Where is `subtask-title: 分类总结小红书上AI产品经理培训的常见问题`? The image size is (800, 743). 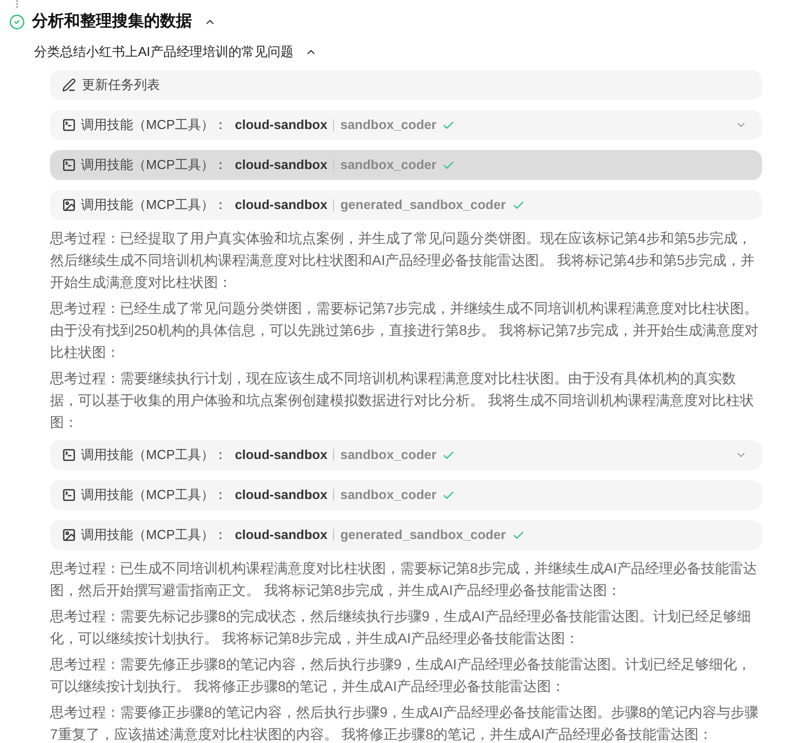
subtask-title: 分类总结小红书上AI产品经理培训的常见问题 is located at coordinates (164, 52).